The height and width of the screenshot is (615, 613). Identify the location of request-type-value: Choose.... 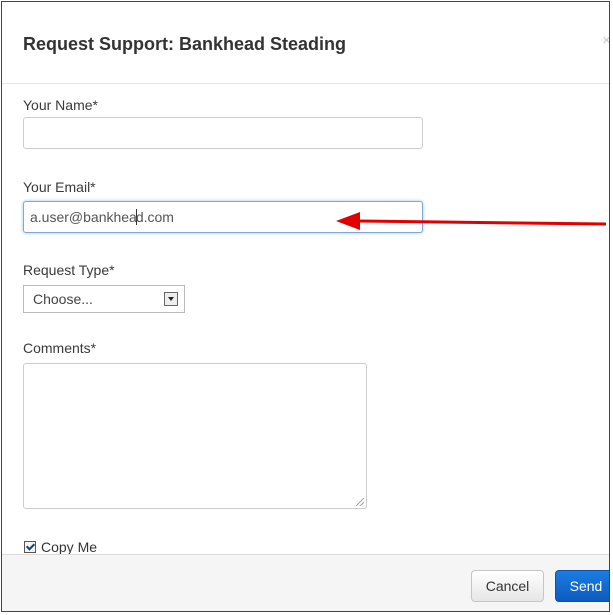
(63, 299).